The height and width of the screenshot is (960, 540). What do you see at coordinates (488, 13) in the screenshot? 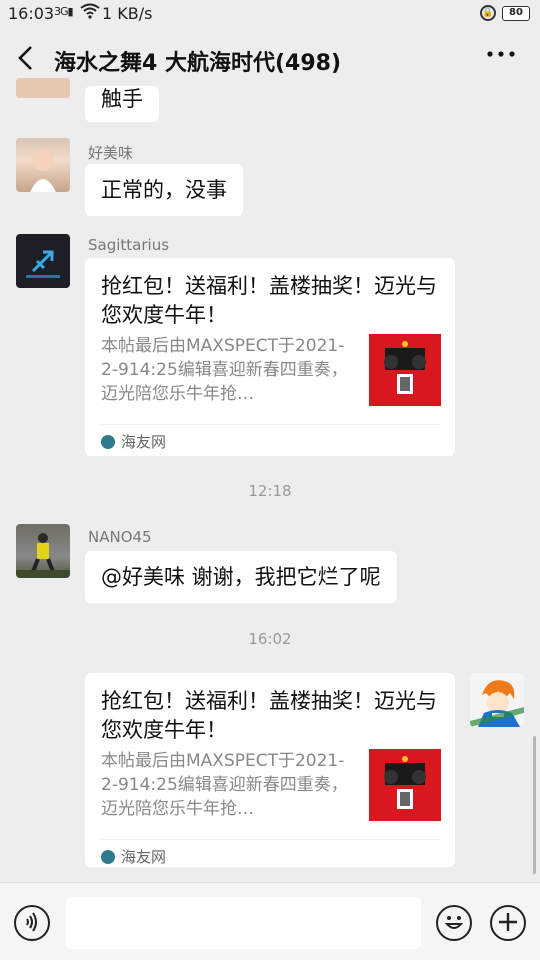
I see `rotation-lock-icon: 🔒` at bounding box center [488, 13].